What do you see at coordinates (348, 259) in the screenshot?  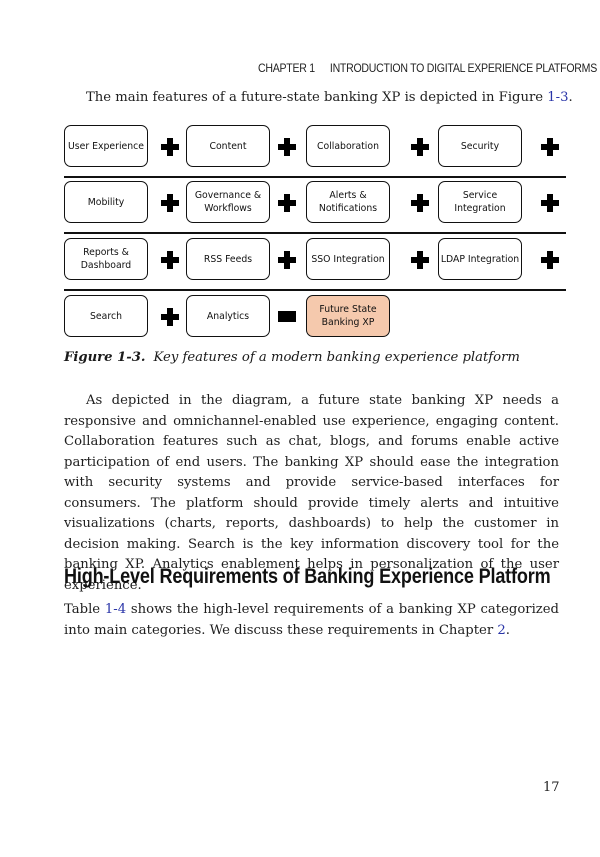 I see `feature-box: SSO Integration` at bounding box center [348, 259].